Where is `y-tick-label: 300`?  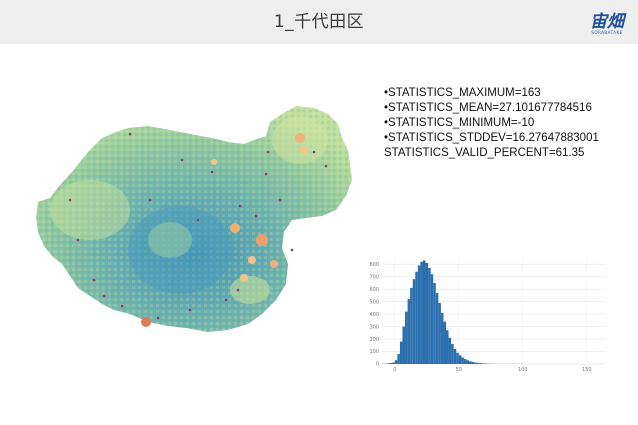 y-tick-label: 300 is located at coordinates (374, 327).